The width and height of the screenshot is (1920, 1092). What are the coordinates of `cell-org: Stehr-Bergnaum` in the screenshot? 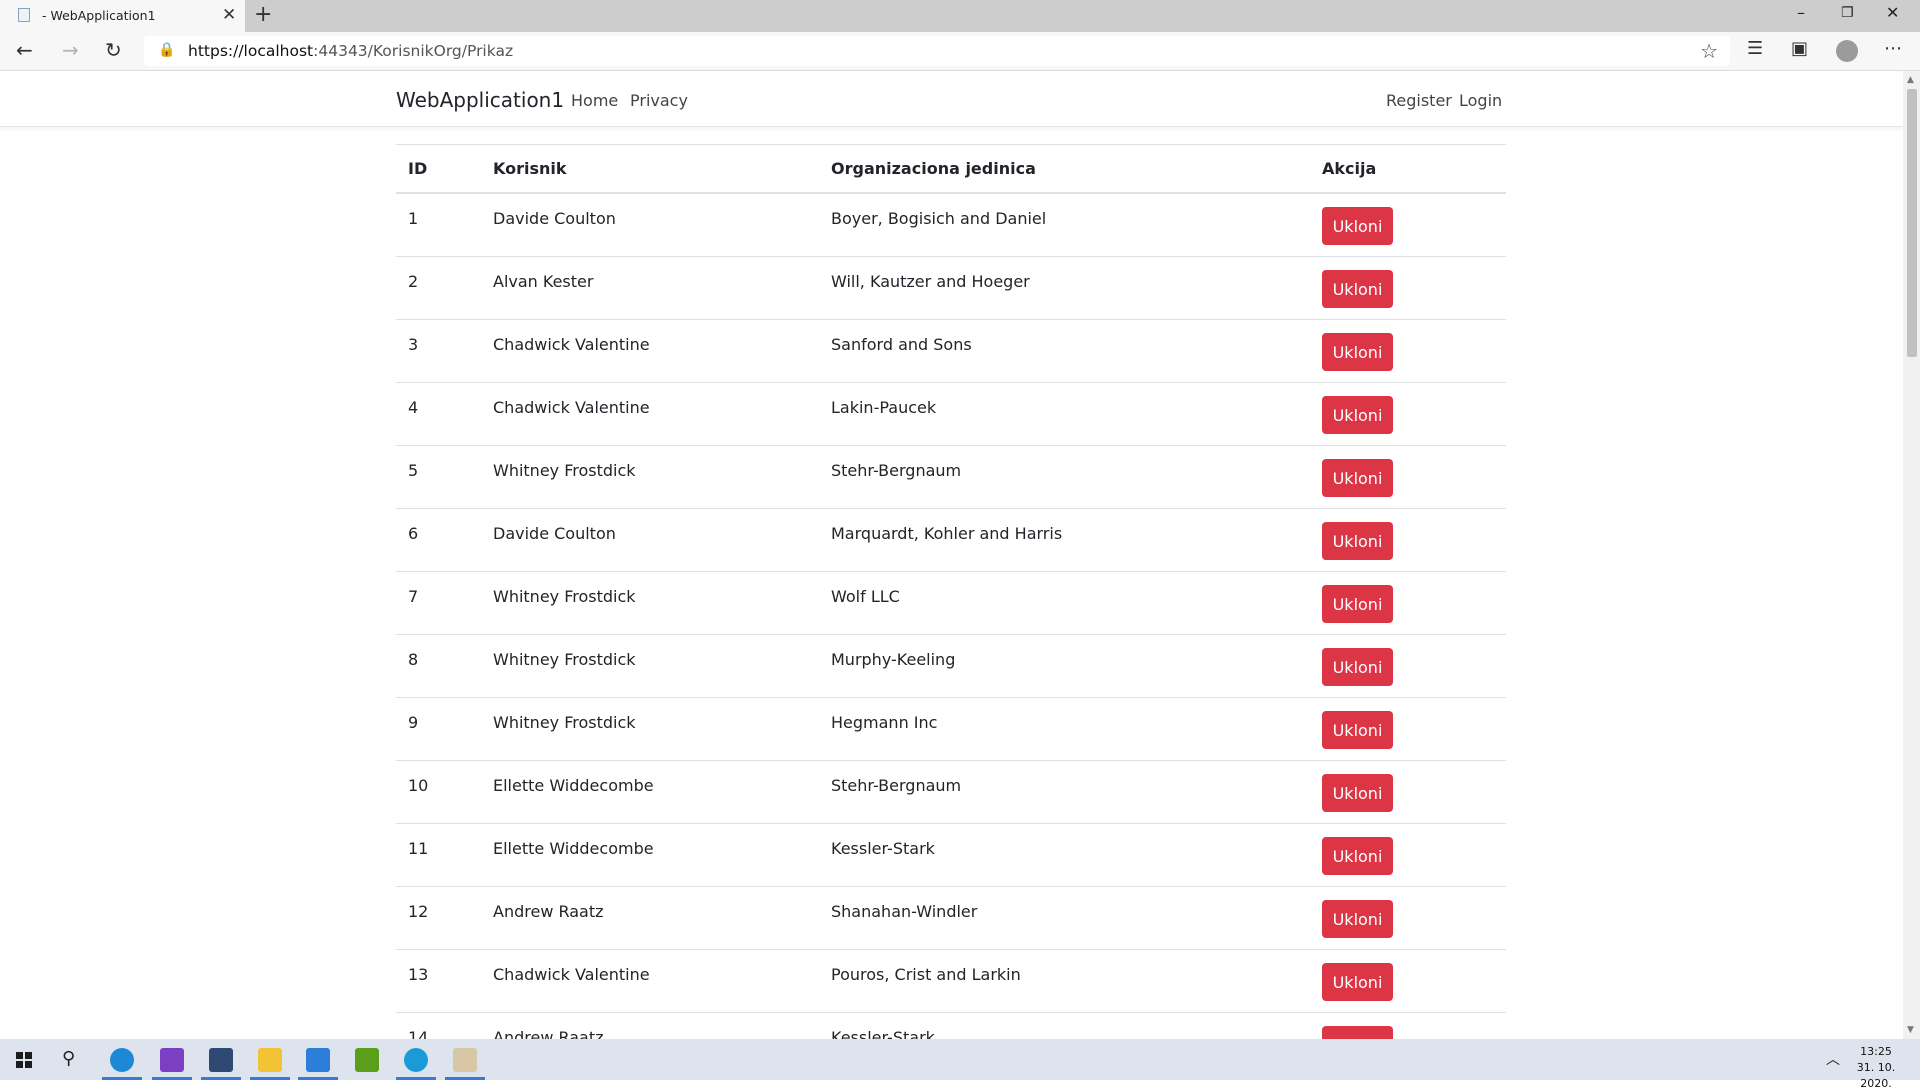 It's located at (1064, 792).